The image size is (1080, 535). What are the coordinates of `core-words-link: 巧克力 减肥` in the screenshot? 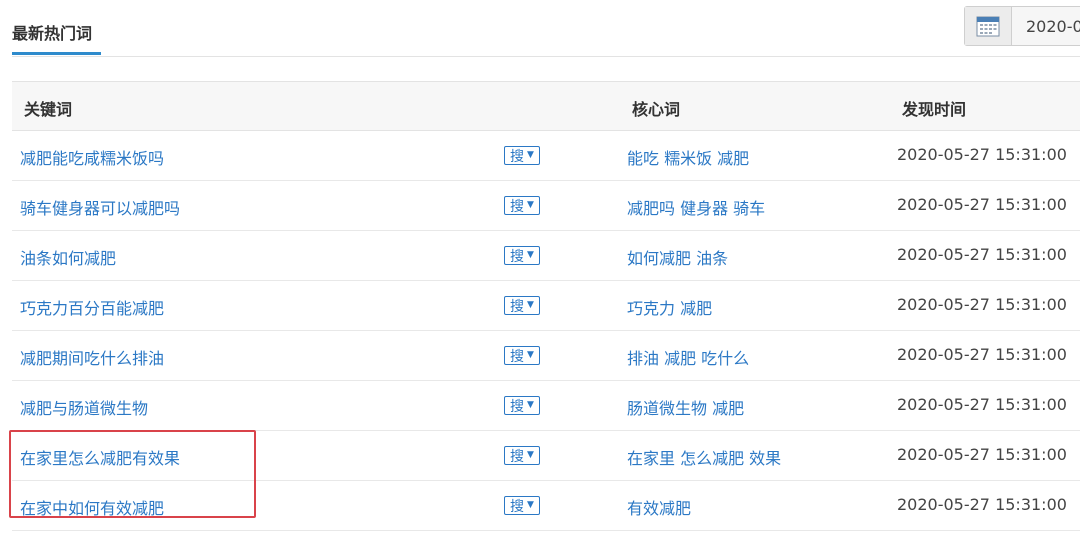 It's located at (669, 307).